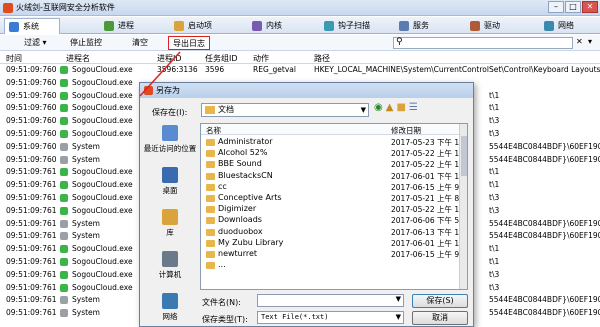 The image size is (600, 327). I want to click on file-date: 2017-05-23 下午 1, so click(425, 142).